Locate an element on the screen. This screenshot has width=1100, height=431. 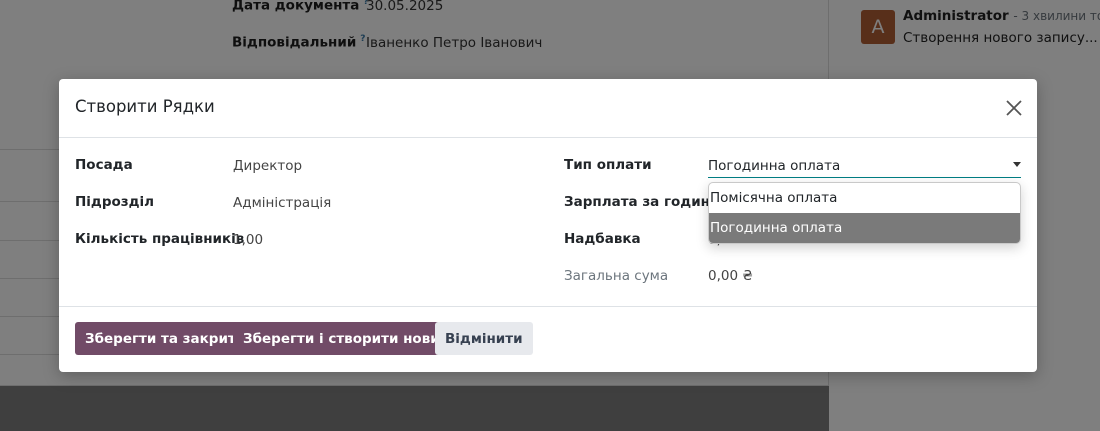
chevron-down-icon is located at coordinates (1017, 164).